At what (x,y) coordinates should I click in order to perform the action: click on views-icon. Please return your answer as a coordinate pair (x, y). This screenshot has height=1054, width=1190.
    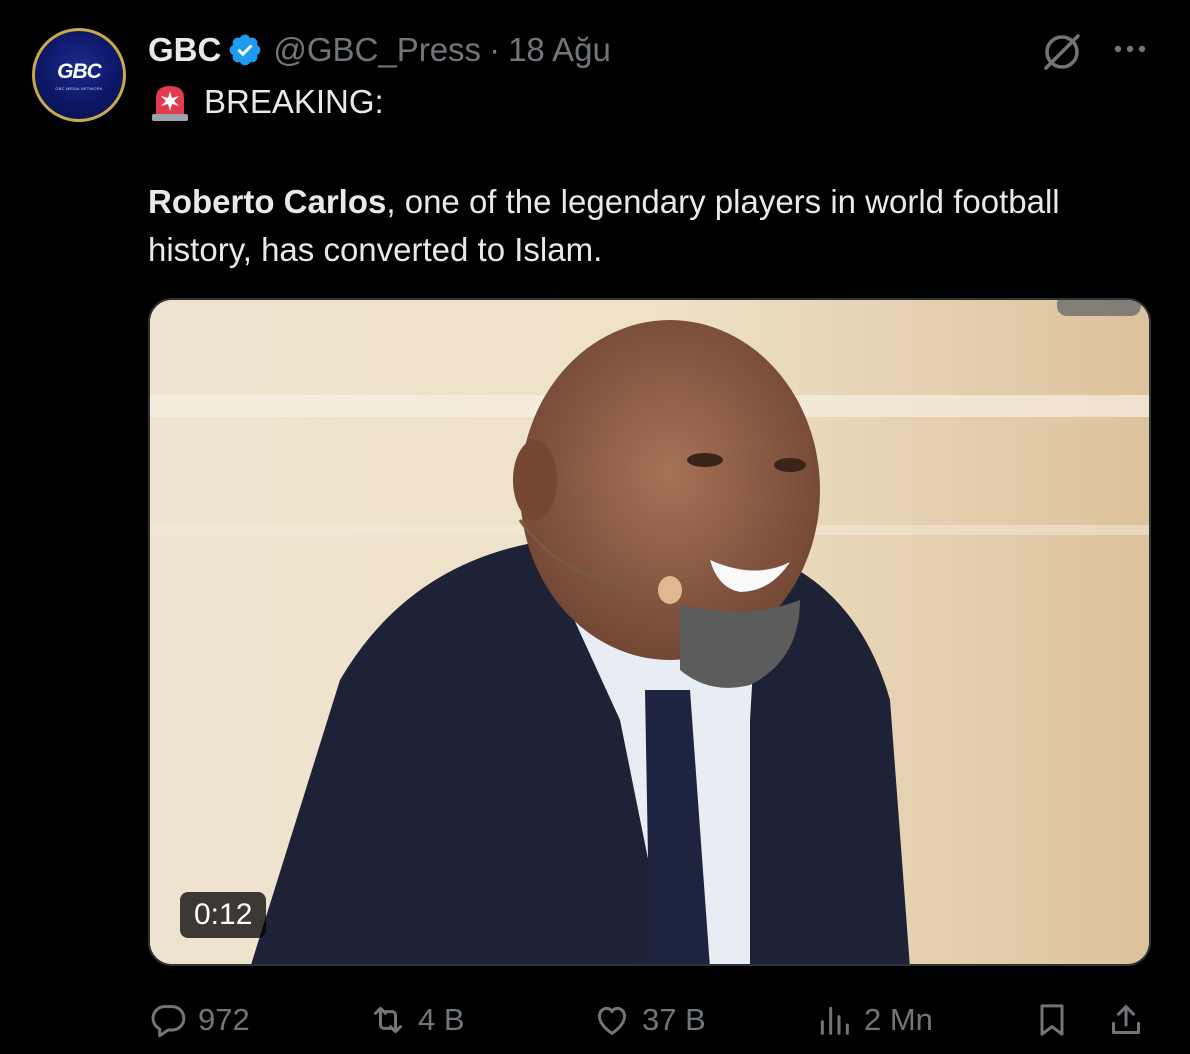
    Looking at the image, I should click on (834, 1020).